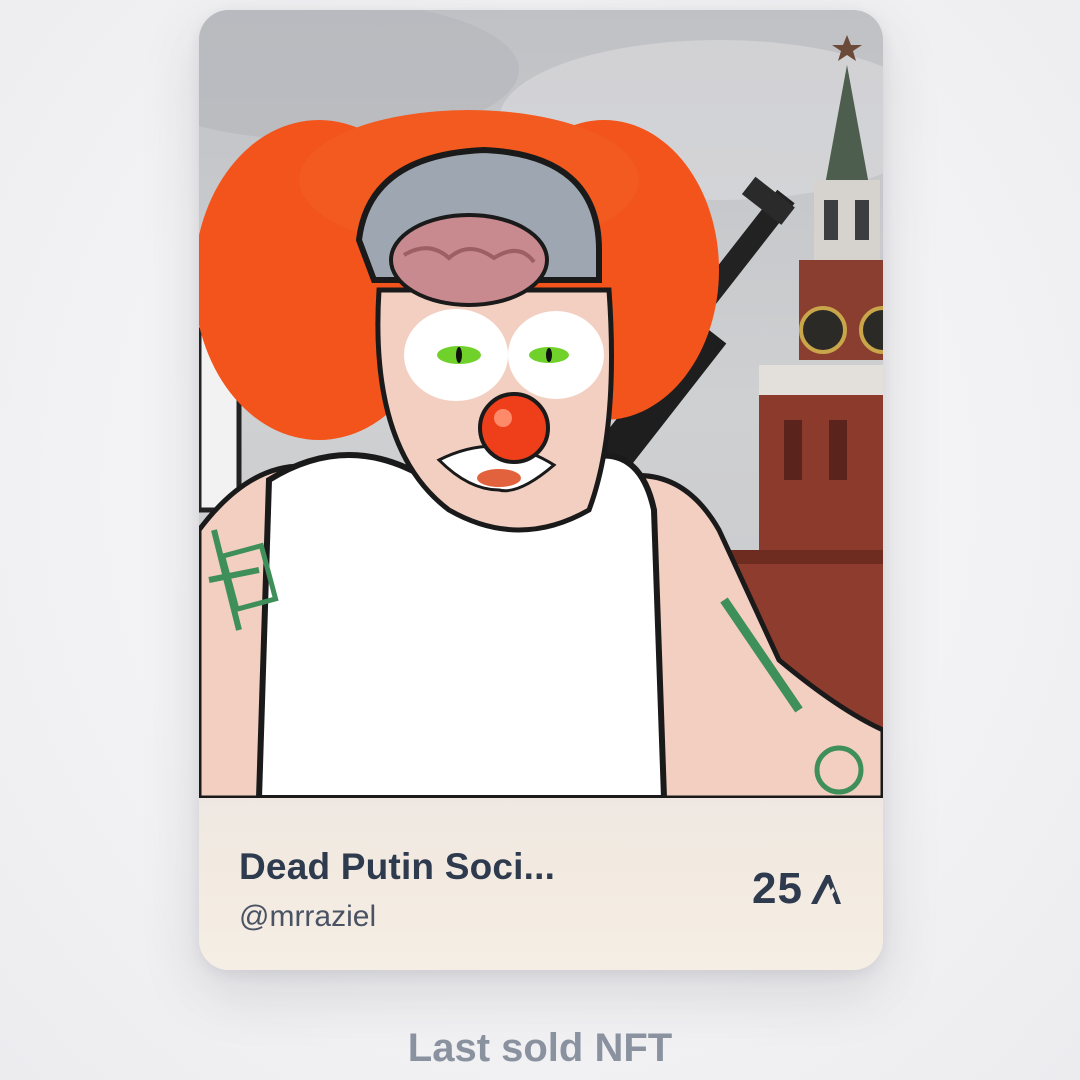  Describe the element at coordinates (307, 917) in the screenshot. I see `creator-handle: @mrraziel` at that location.